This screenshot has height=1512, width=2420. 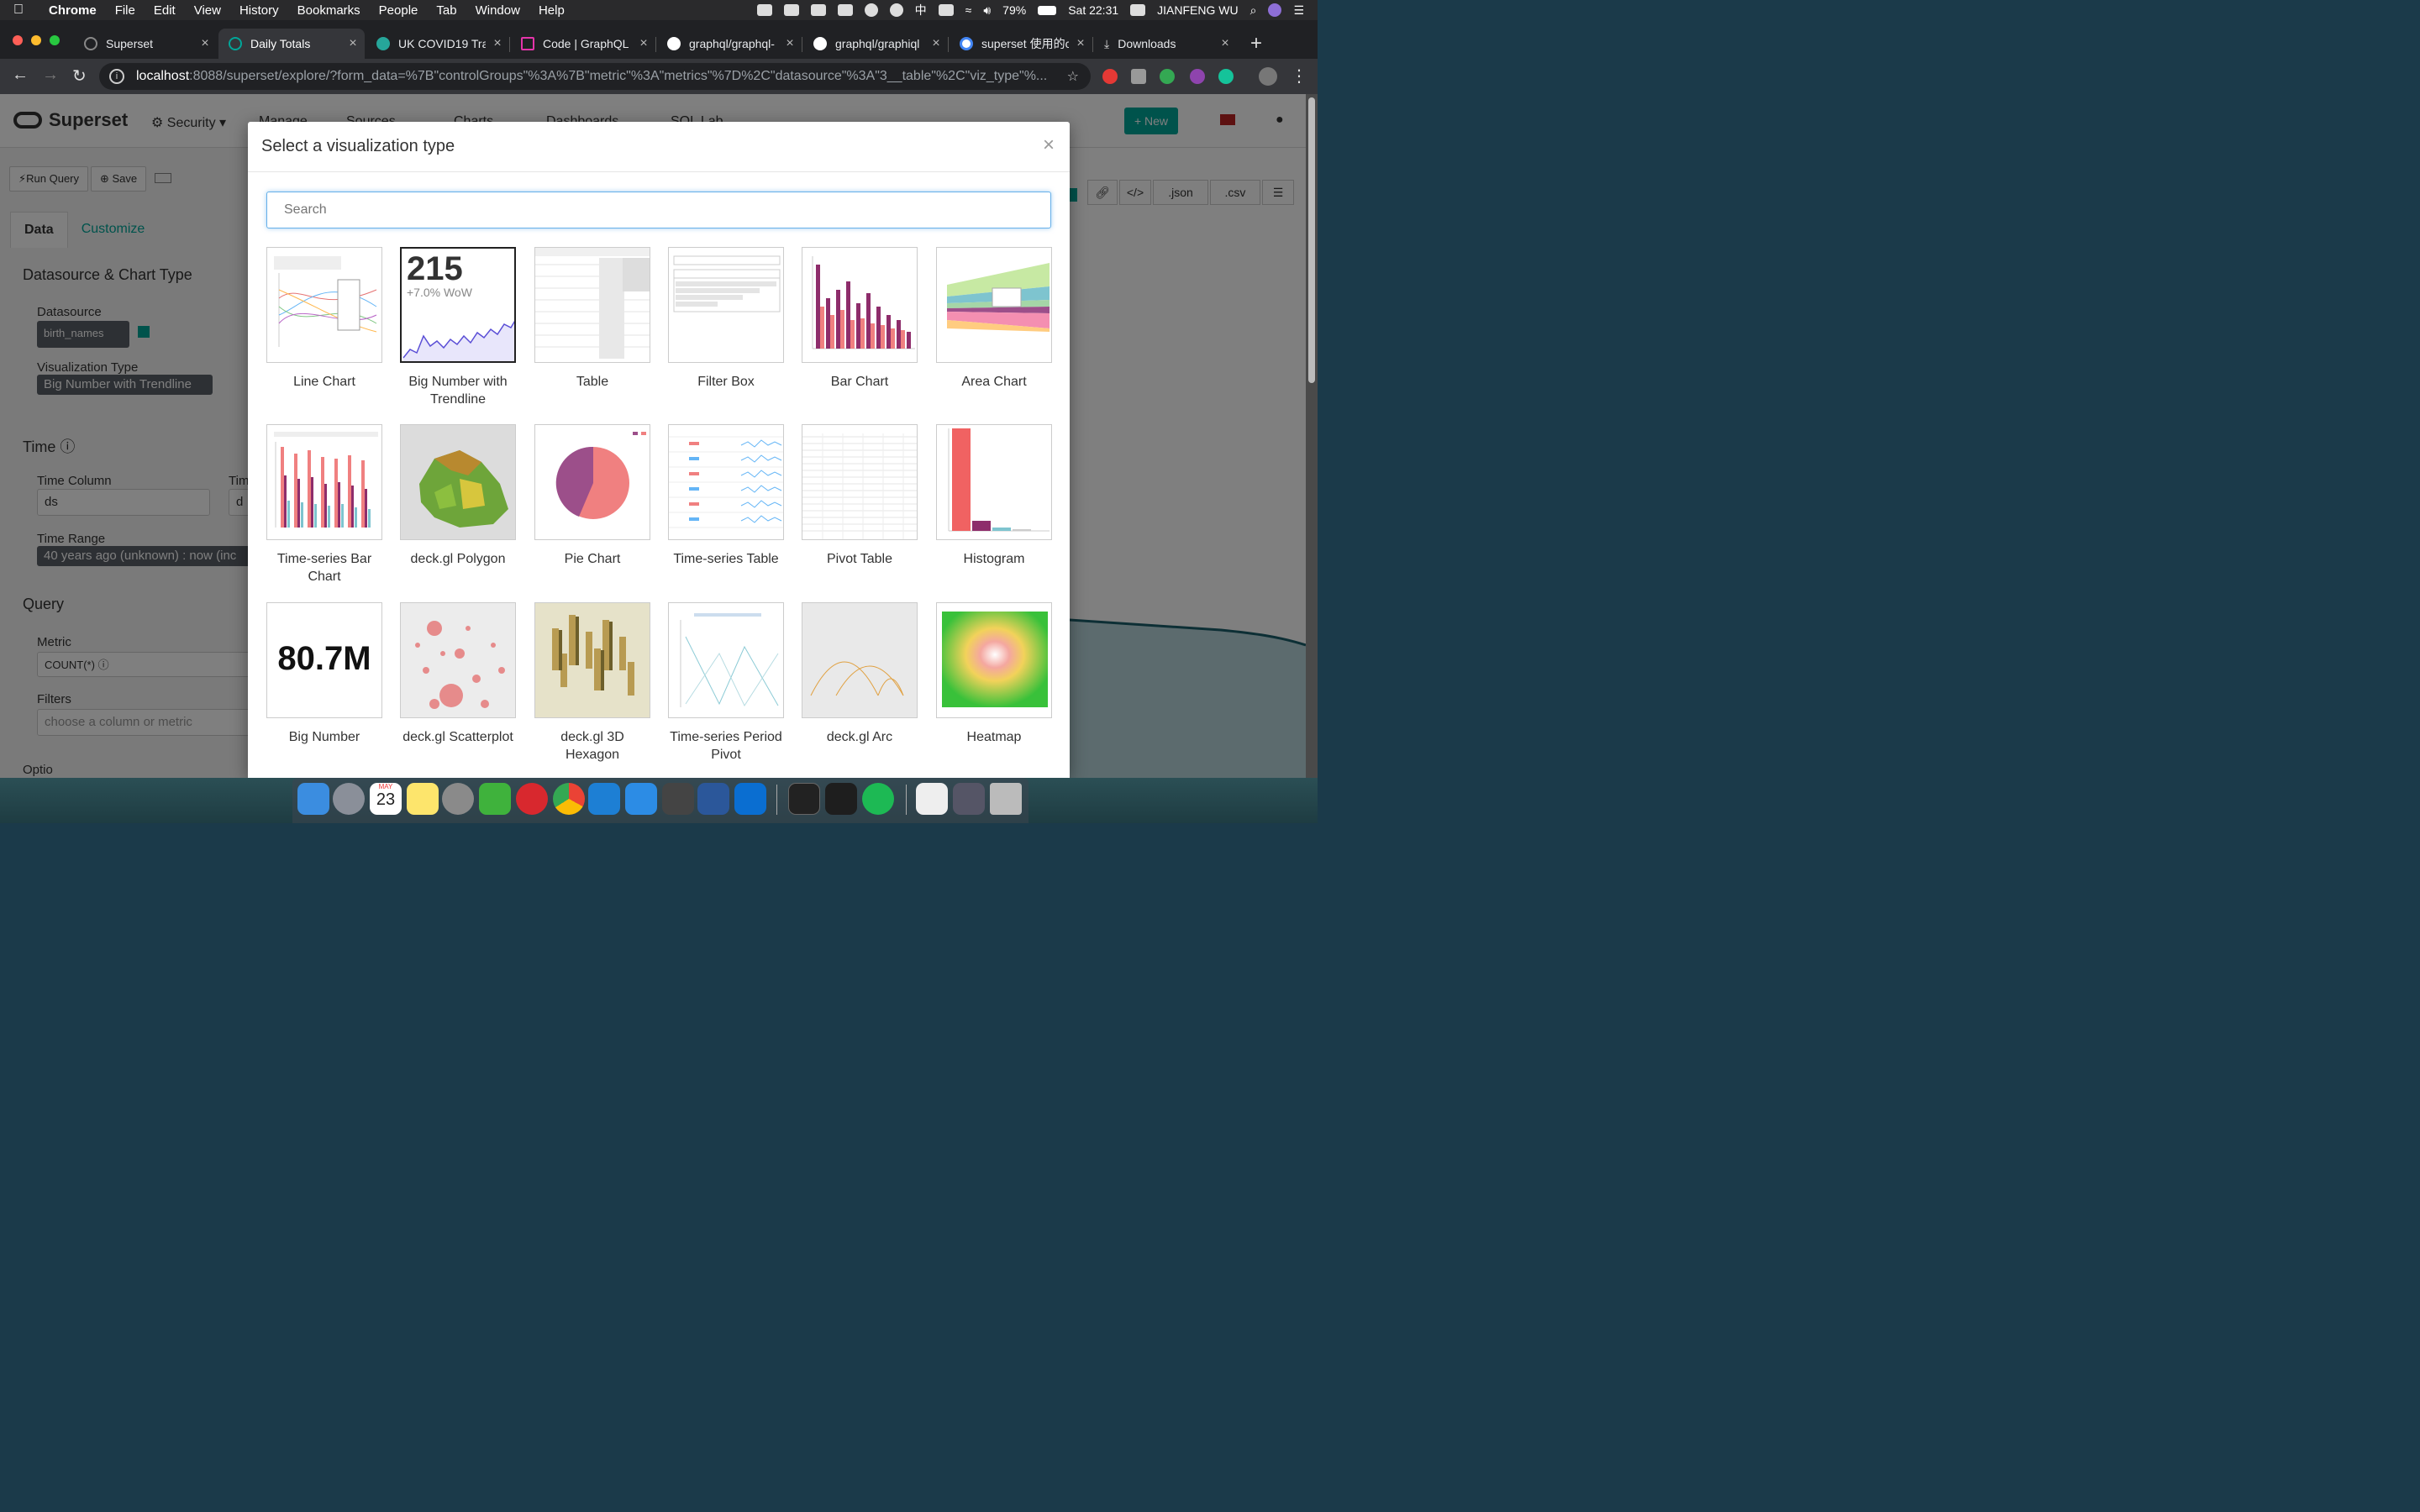 I want to click on back-arrow-icon: ←, so click(x=21, y=75).